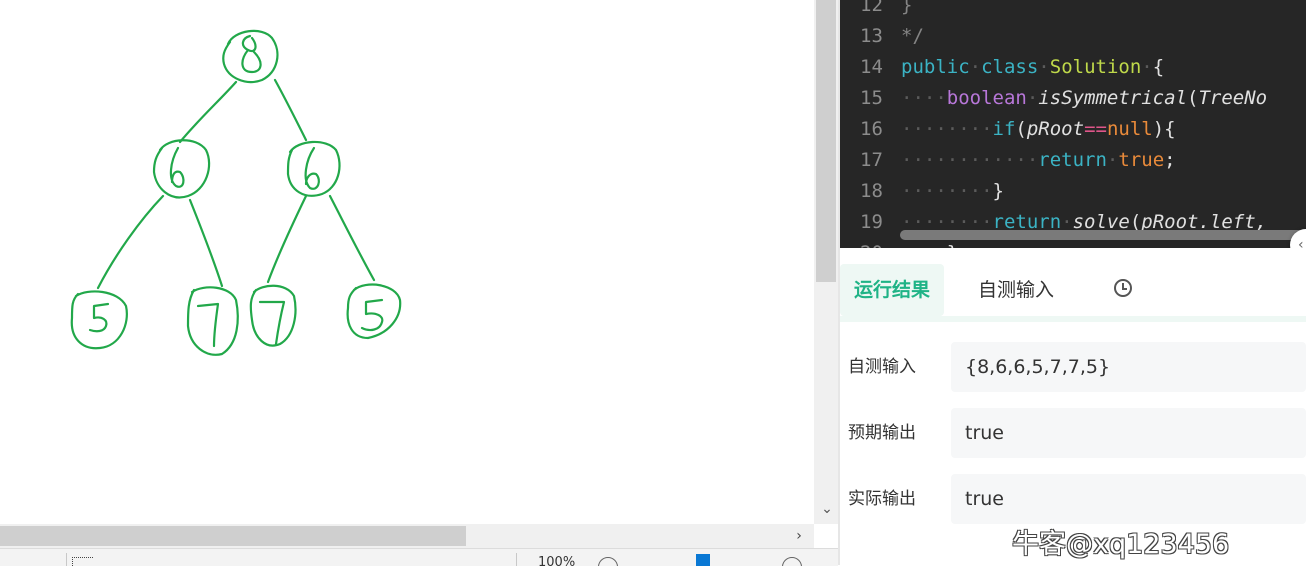 This screenshot has width=1306, height=566. What do you see at coordinates (986, 98) in the screenshot?
I see `code-token: boolean` at bounding box center [986, 98].